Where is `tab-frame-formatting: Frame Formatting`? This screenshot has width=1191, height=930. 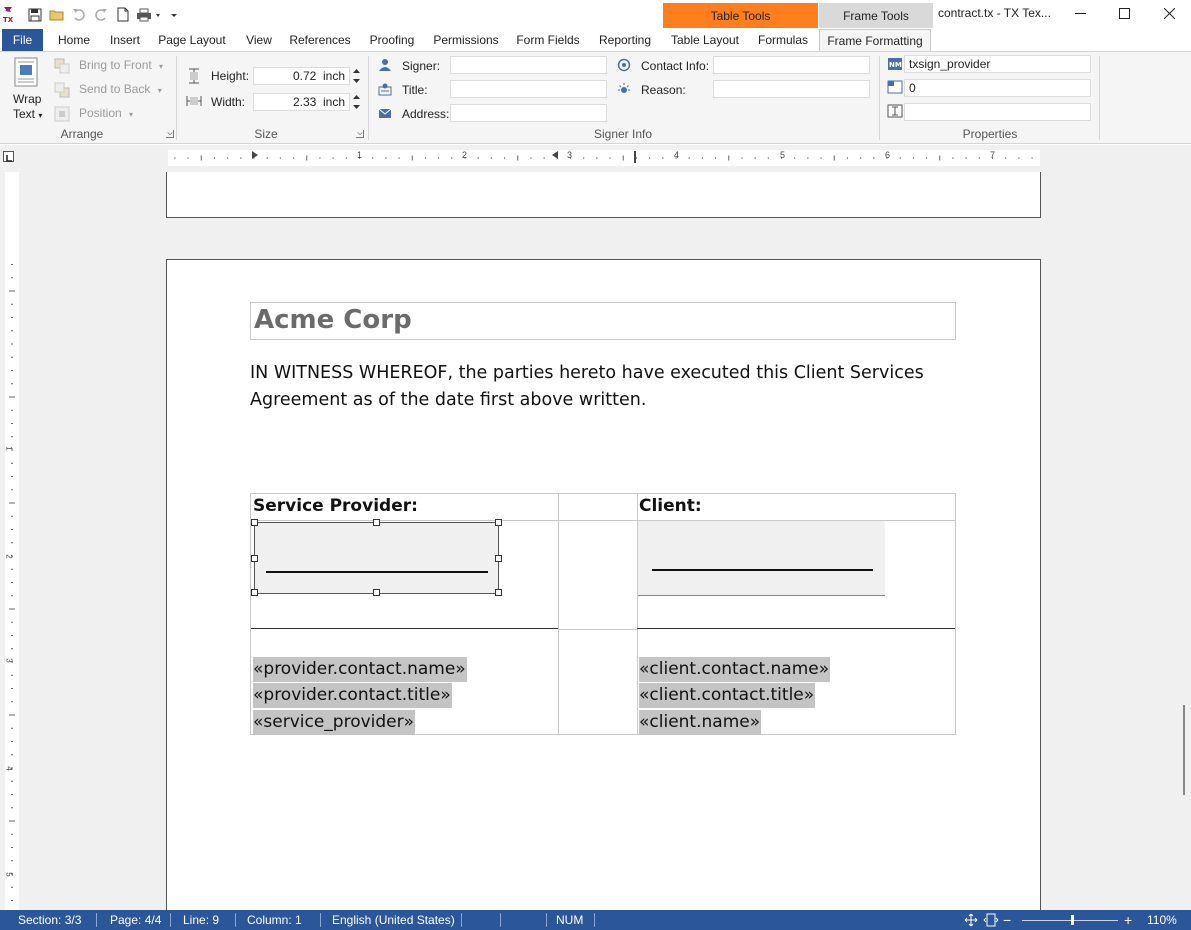
tab-frame-formatting: Frame Formatting is located at coordinates (875, 40).